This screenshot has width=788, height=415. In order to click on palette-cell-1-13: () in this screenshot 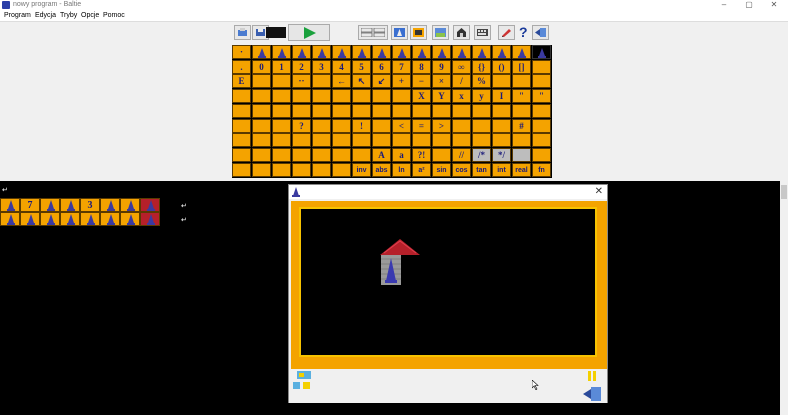, I will do `click(501, 66)`.